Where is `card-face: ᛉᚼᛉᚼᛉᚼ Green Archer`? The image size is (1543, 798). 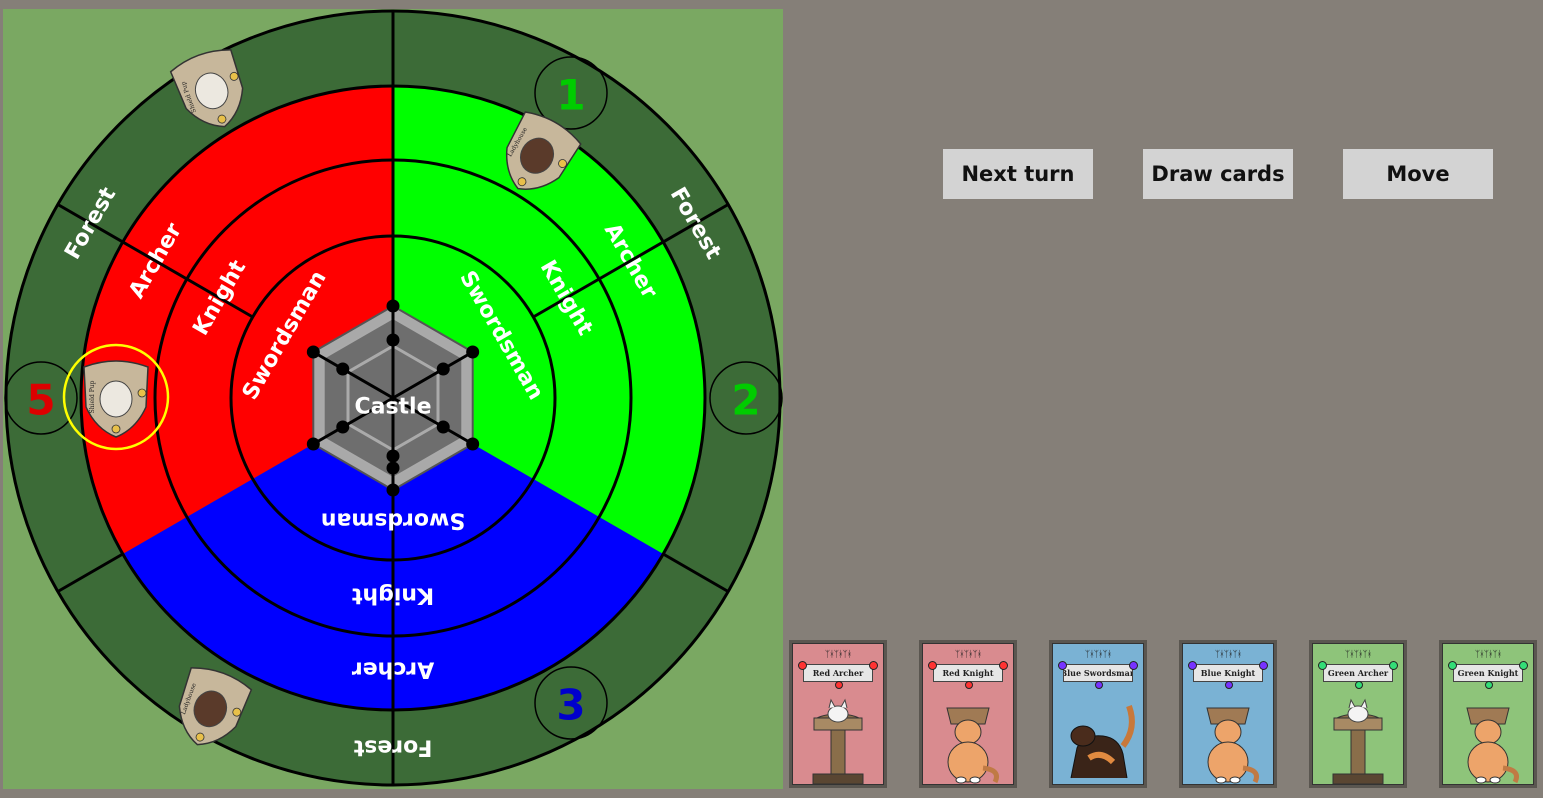
card-face: ᛉᚼᛉᚼᛉᚼ Green Archer is located at coordinates (1358, 714).